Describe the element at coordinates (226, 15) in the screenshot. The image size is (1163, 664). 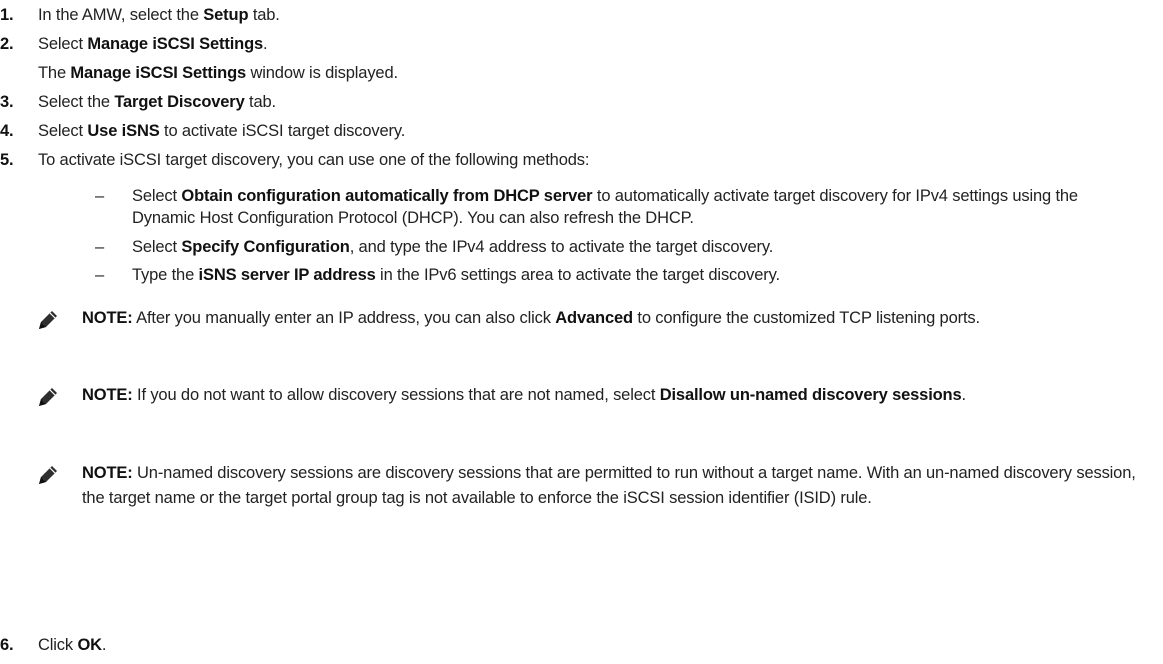
I see `ui-term: Setup` at that location.